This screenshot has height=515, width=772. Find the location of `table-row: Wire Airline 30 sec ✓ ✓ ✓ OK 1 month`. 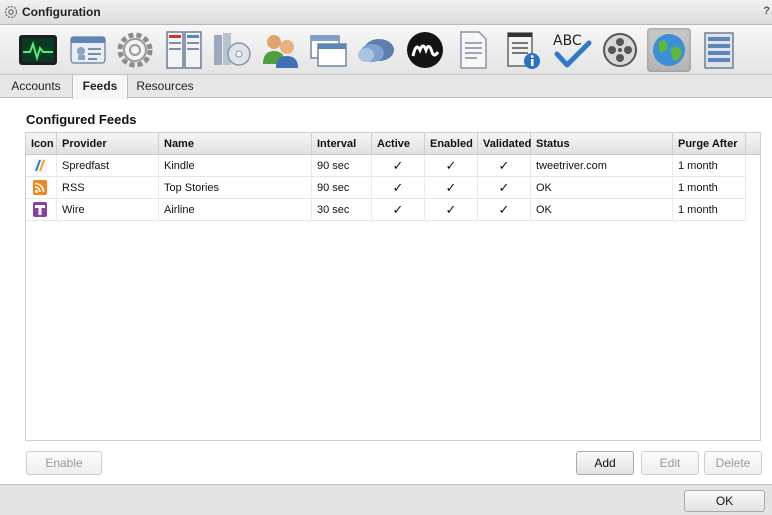

table-row: Wire Airline 30 sec ✓ ✓ ✓ OK 1 month is located at coordinates (386, 210).